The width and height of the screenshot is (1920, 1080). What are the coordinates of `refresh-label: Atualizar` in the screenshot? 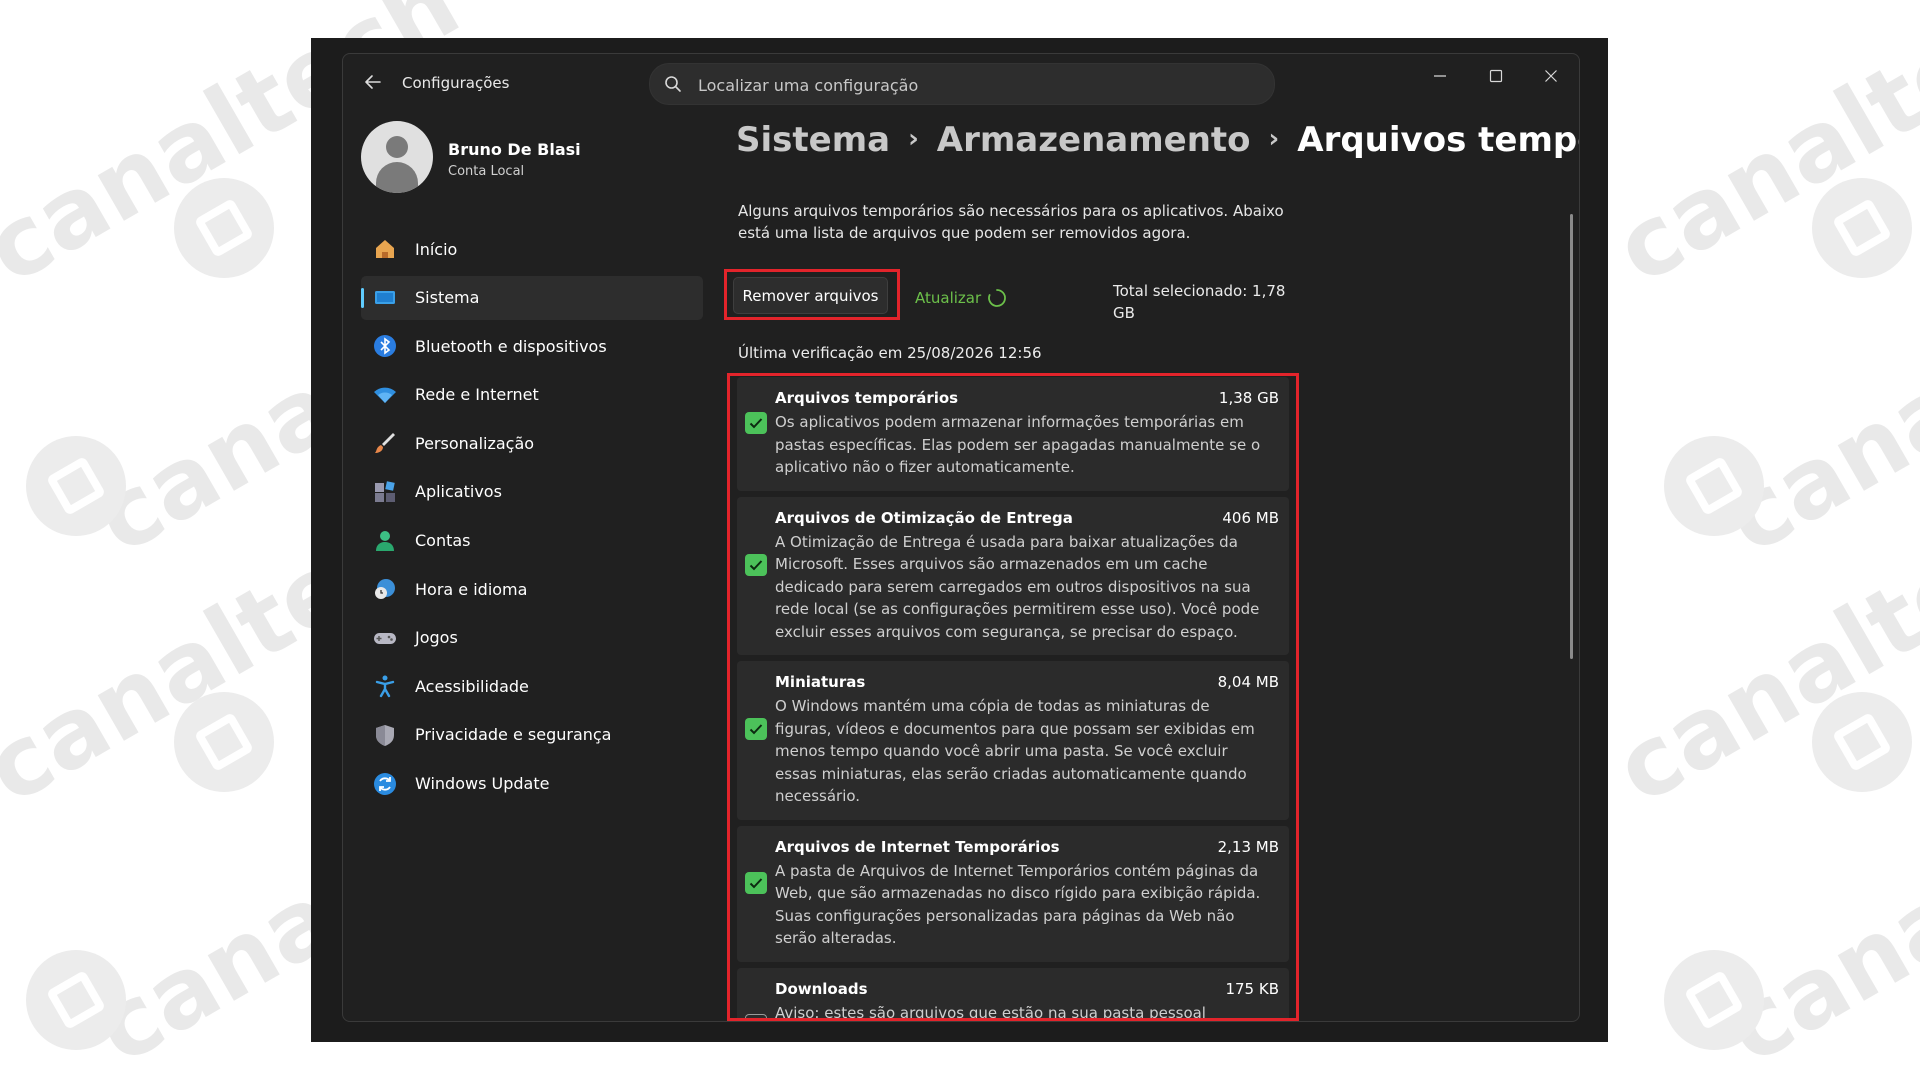 It's located at (948, 298).